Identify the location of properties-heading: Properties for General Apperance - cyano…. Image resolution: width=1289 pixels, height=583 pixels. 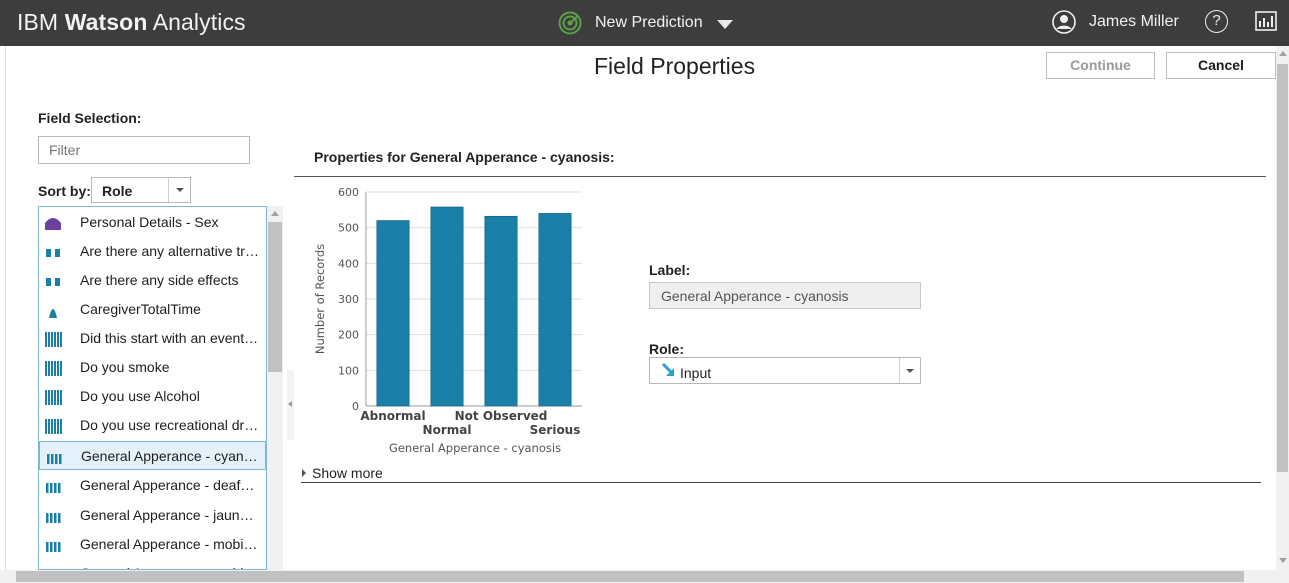
(464, 157).